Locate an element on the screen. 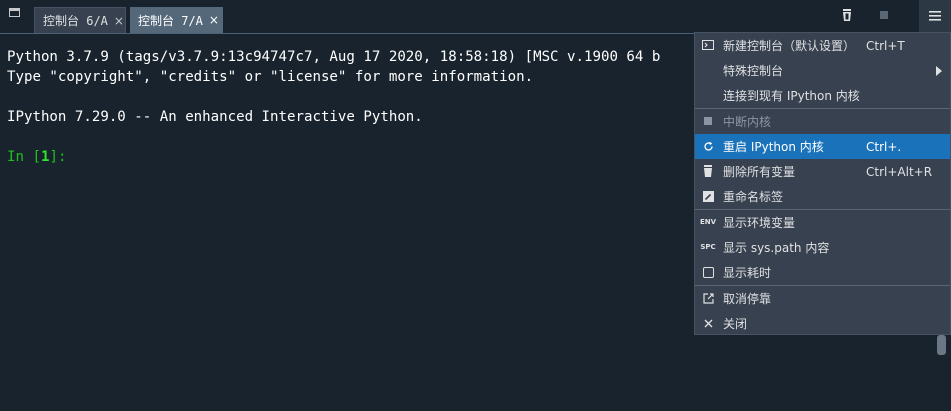 The width and height of the screenshot is (951, 411). menu-item-restart-kernel: 重启 IPython 内核 Ctrl+. is located at coordinates (822, 146).